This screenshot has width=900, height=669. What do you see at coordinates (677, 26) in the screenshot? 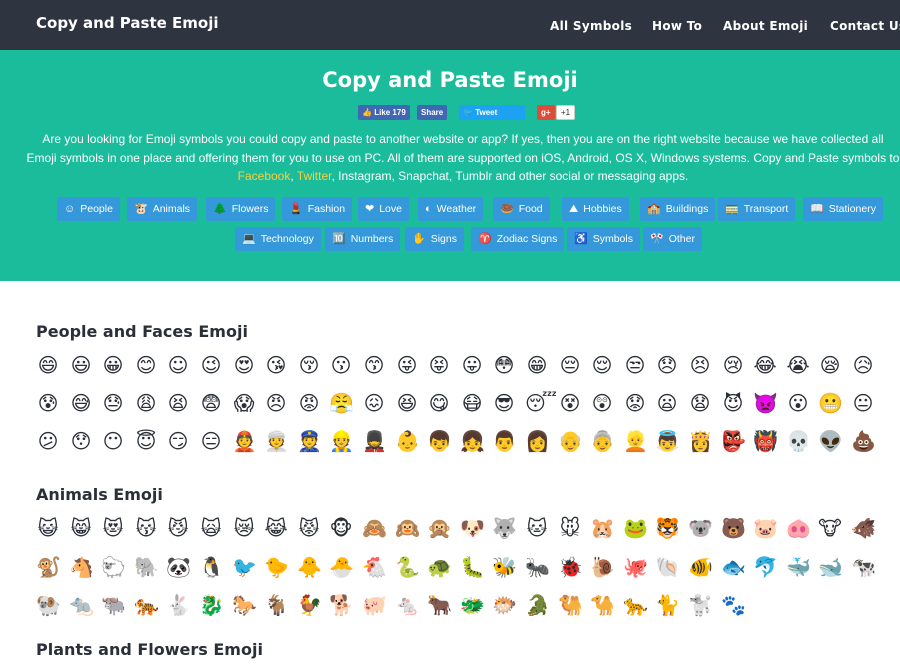
I see `nav-link-how-to: How To` at bounding box center [677, 26].